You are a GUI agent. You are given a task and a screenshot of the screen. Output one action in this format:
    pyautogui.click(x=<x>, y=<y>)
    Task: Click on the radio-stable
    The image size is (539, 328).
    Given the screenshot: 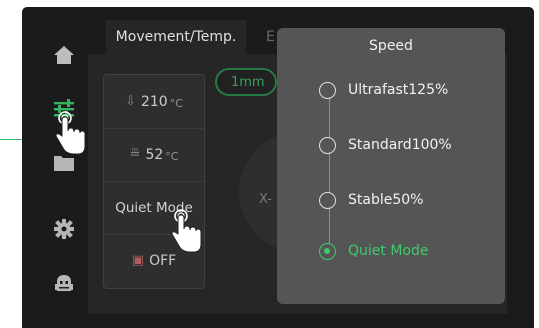 What is the action you would take?
    pyautogui.click(x=327, y=200)
    